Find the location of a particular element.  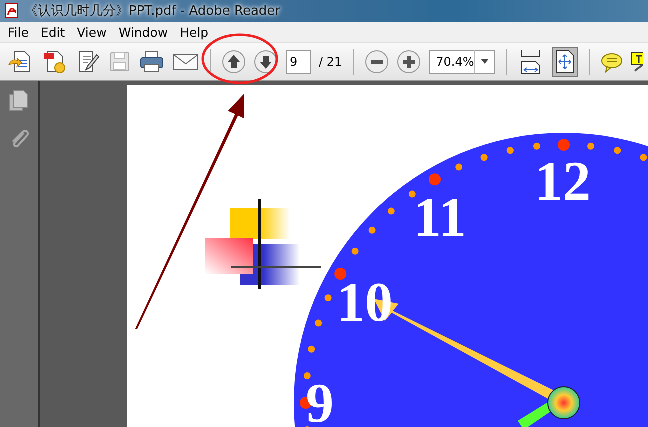

zoom-dropdown-button is located at coordinates (485, 62).